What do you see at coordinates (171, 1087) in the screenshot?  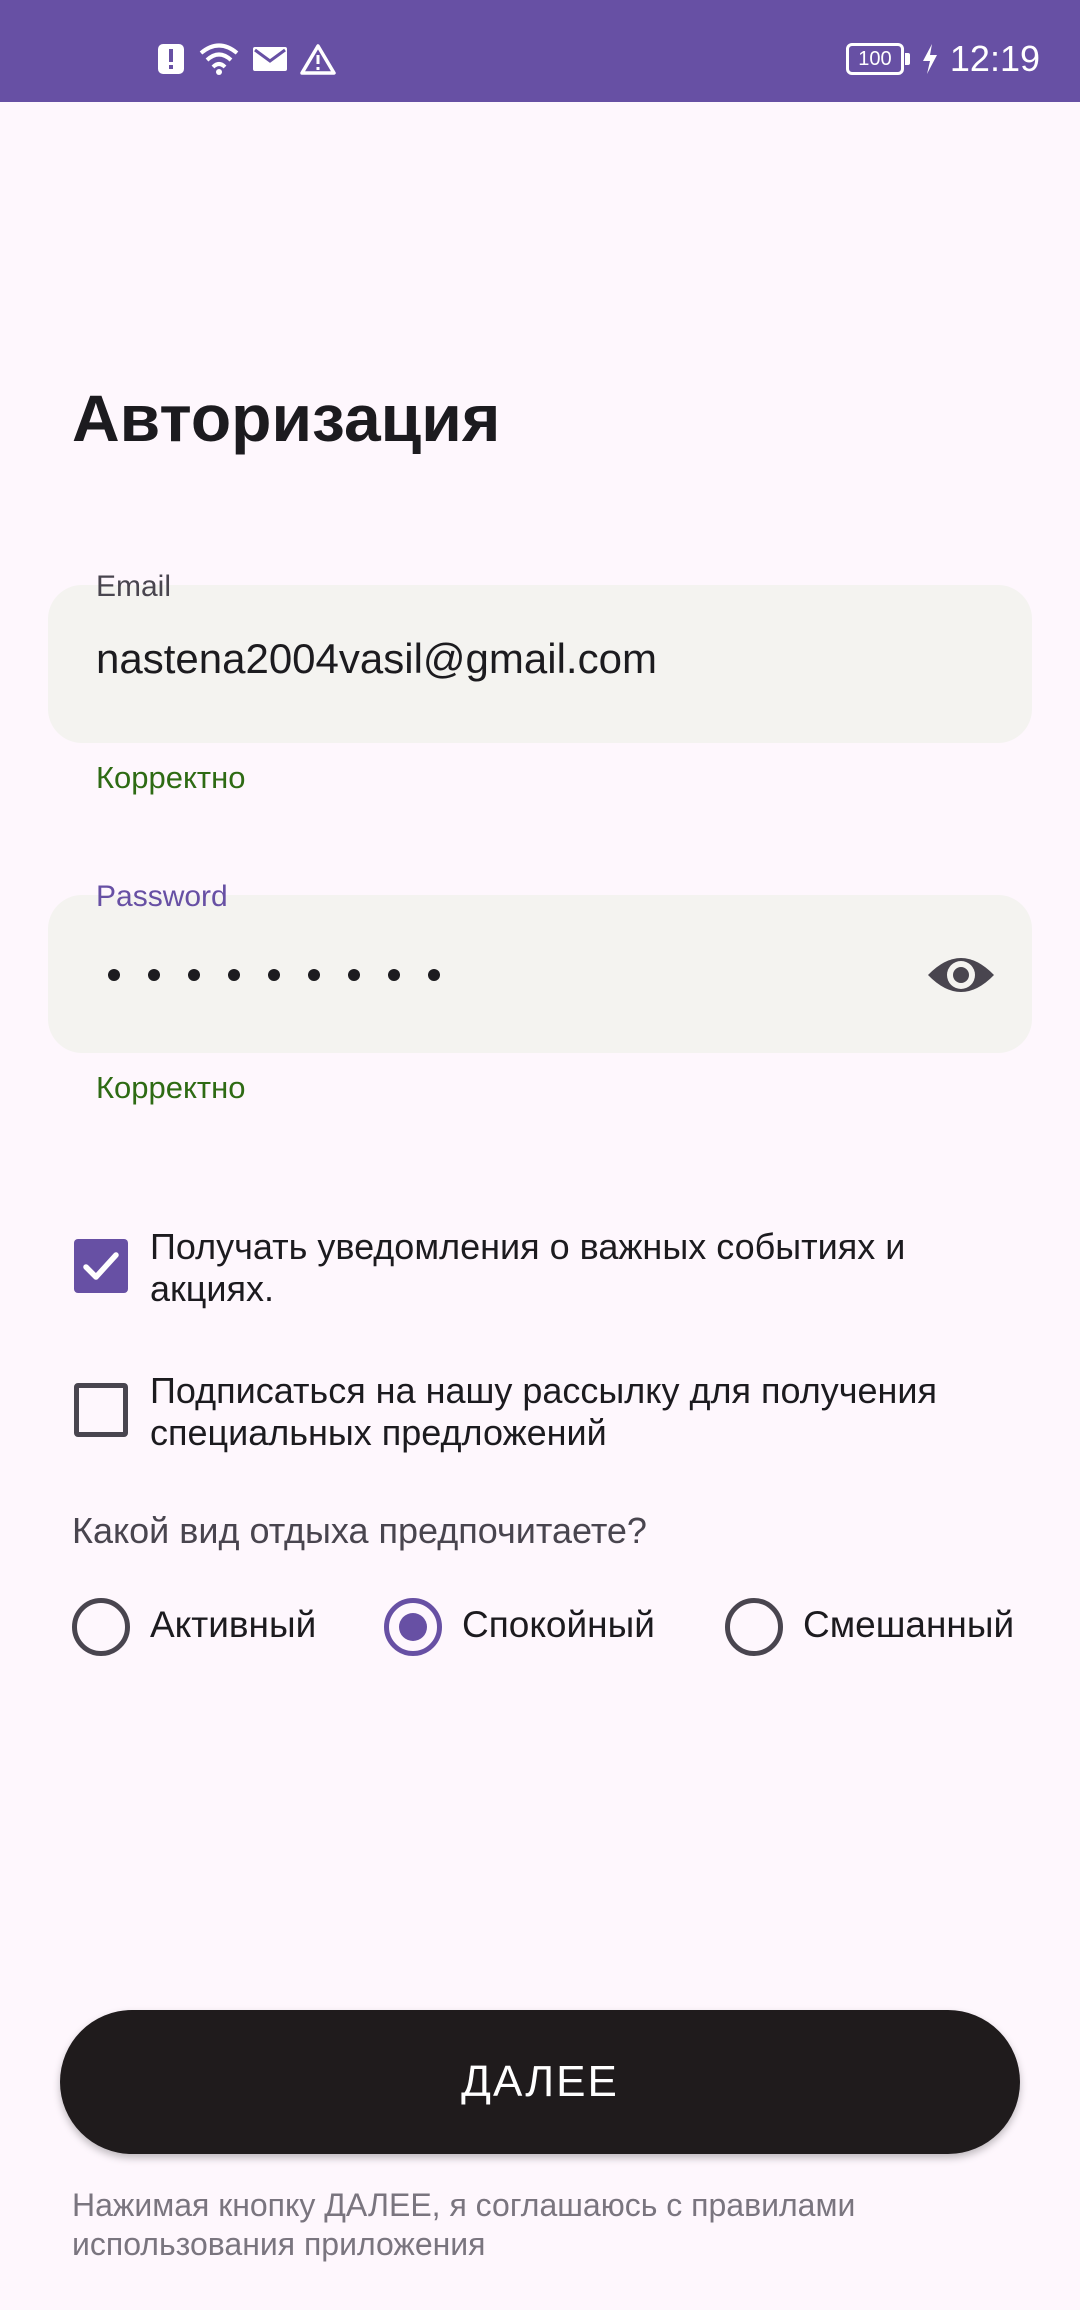 I see `password-helper-text: Корректно` at bounding box center [171, 1087].